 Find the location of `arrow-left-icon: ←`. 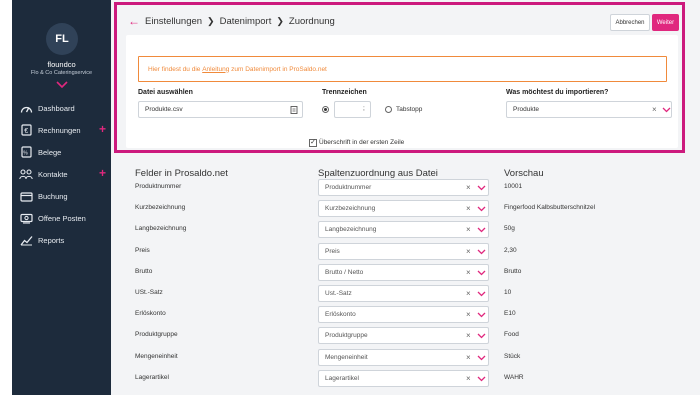

arrow-left-icon: ← is located at coordinates (134, 21).